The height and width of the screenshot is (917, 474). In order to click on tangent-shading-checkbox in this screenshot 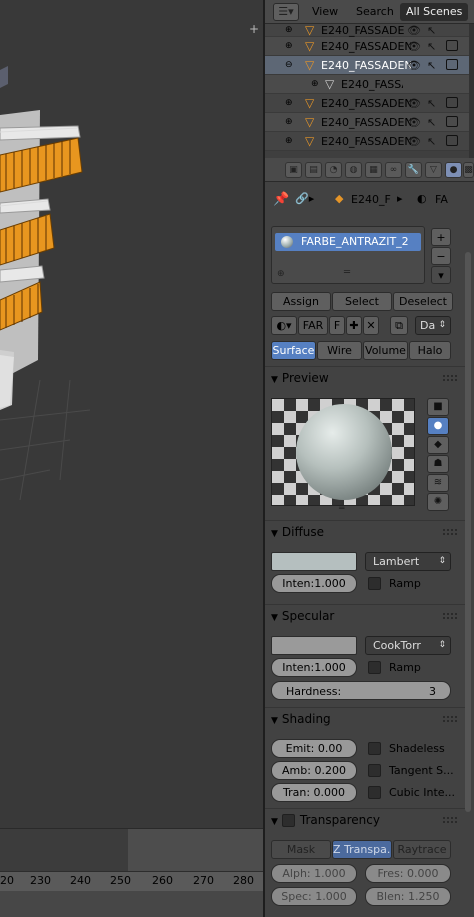, I will do `click(374, 770)`.